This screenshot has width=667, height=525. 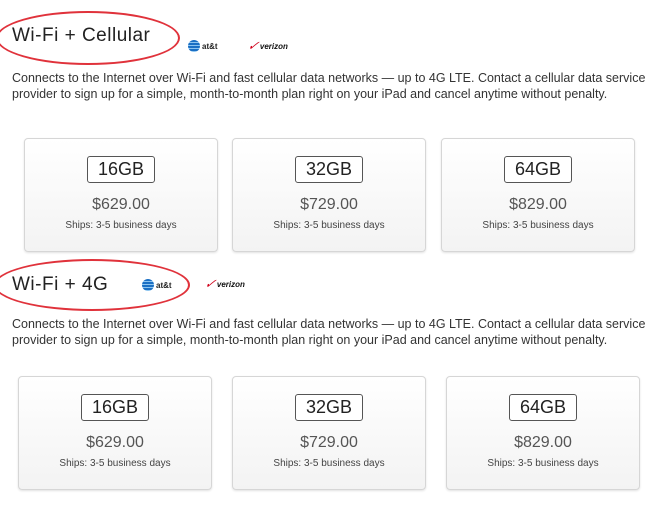 I want to click on section-heading: Wi-Fi + Cellular, so click(x=81, y=35).